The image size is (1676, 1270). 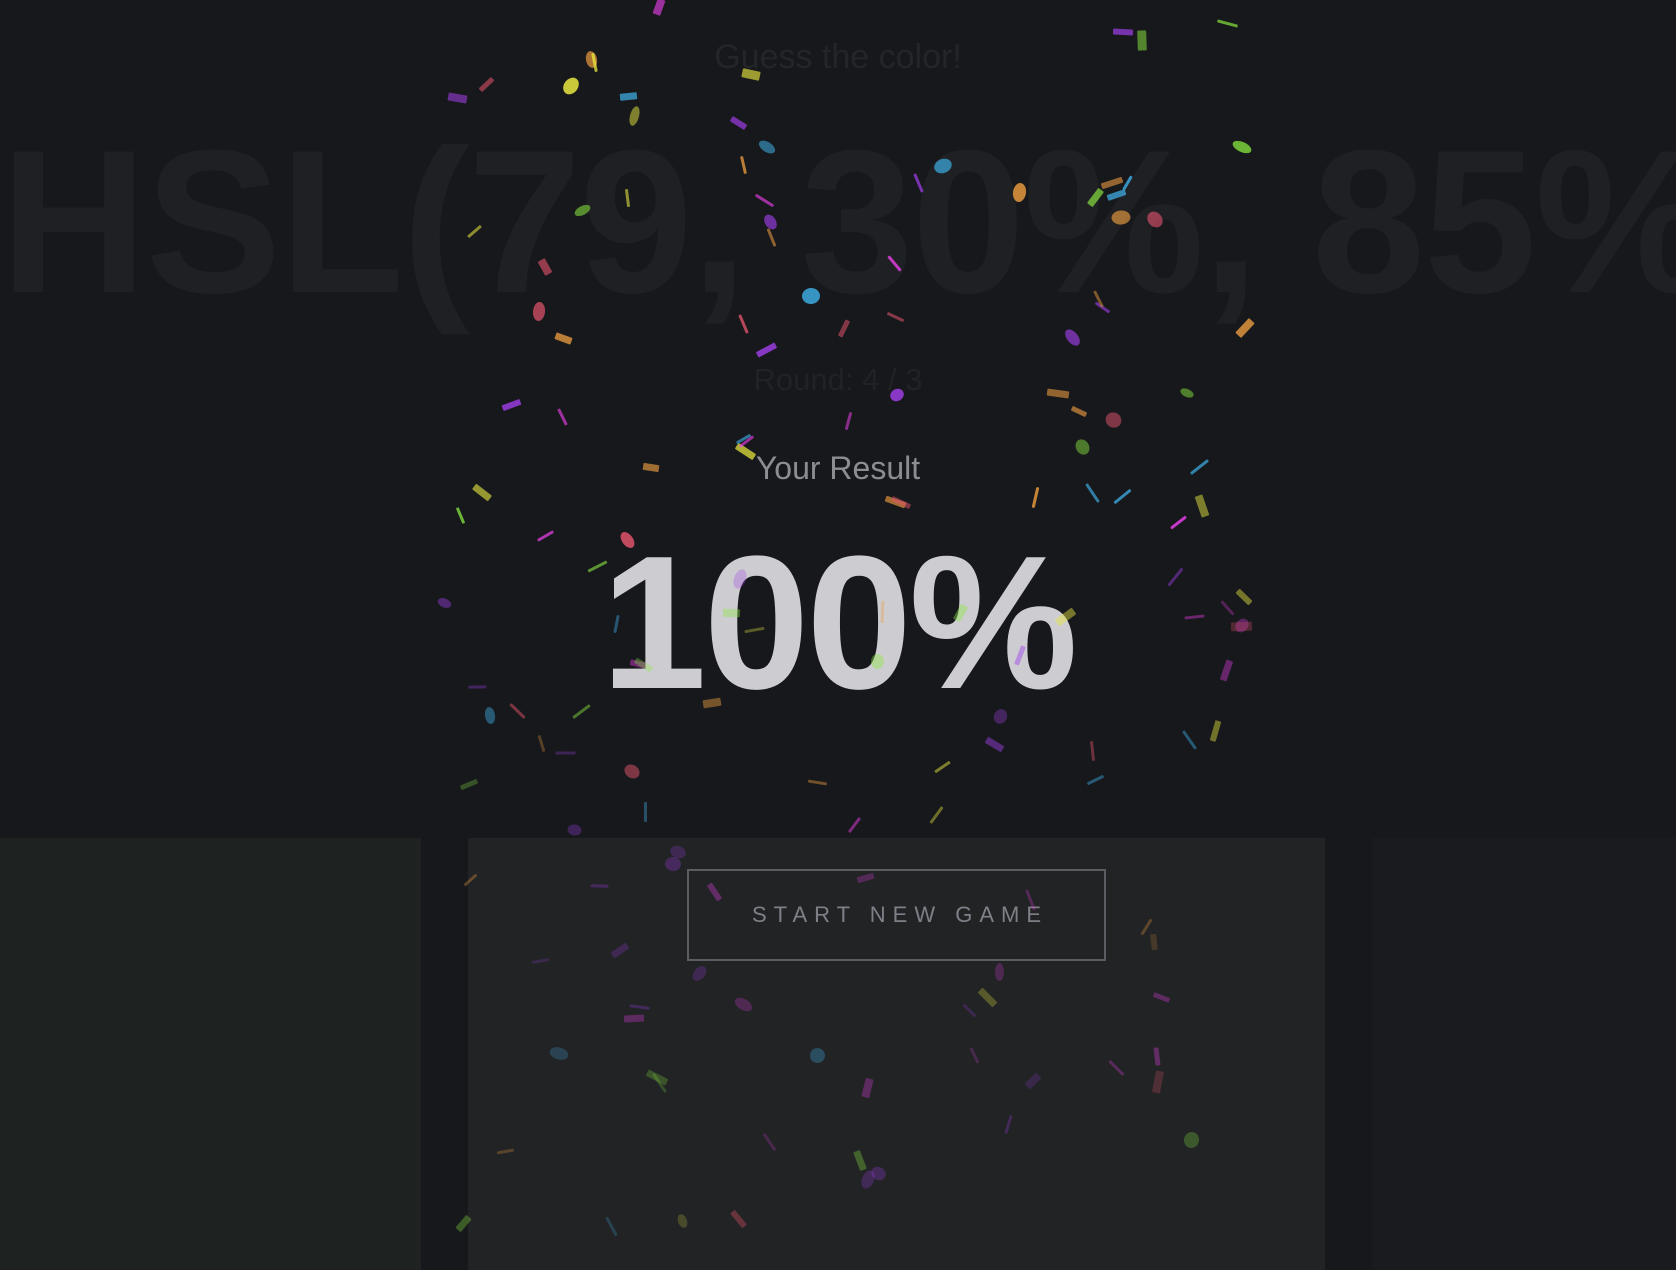 What do you see at coordinates (210, 1054) in the screenshot?
I see `color-swatch-panel-left` at bounding box center [210, 1054].